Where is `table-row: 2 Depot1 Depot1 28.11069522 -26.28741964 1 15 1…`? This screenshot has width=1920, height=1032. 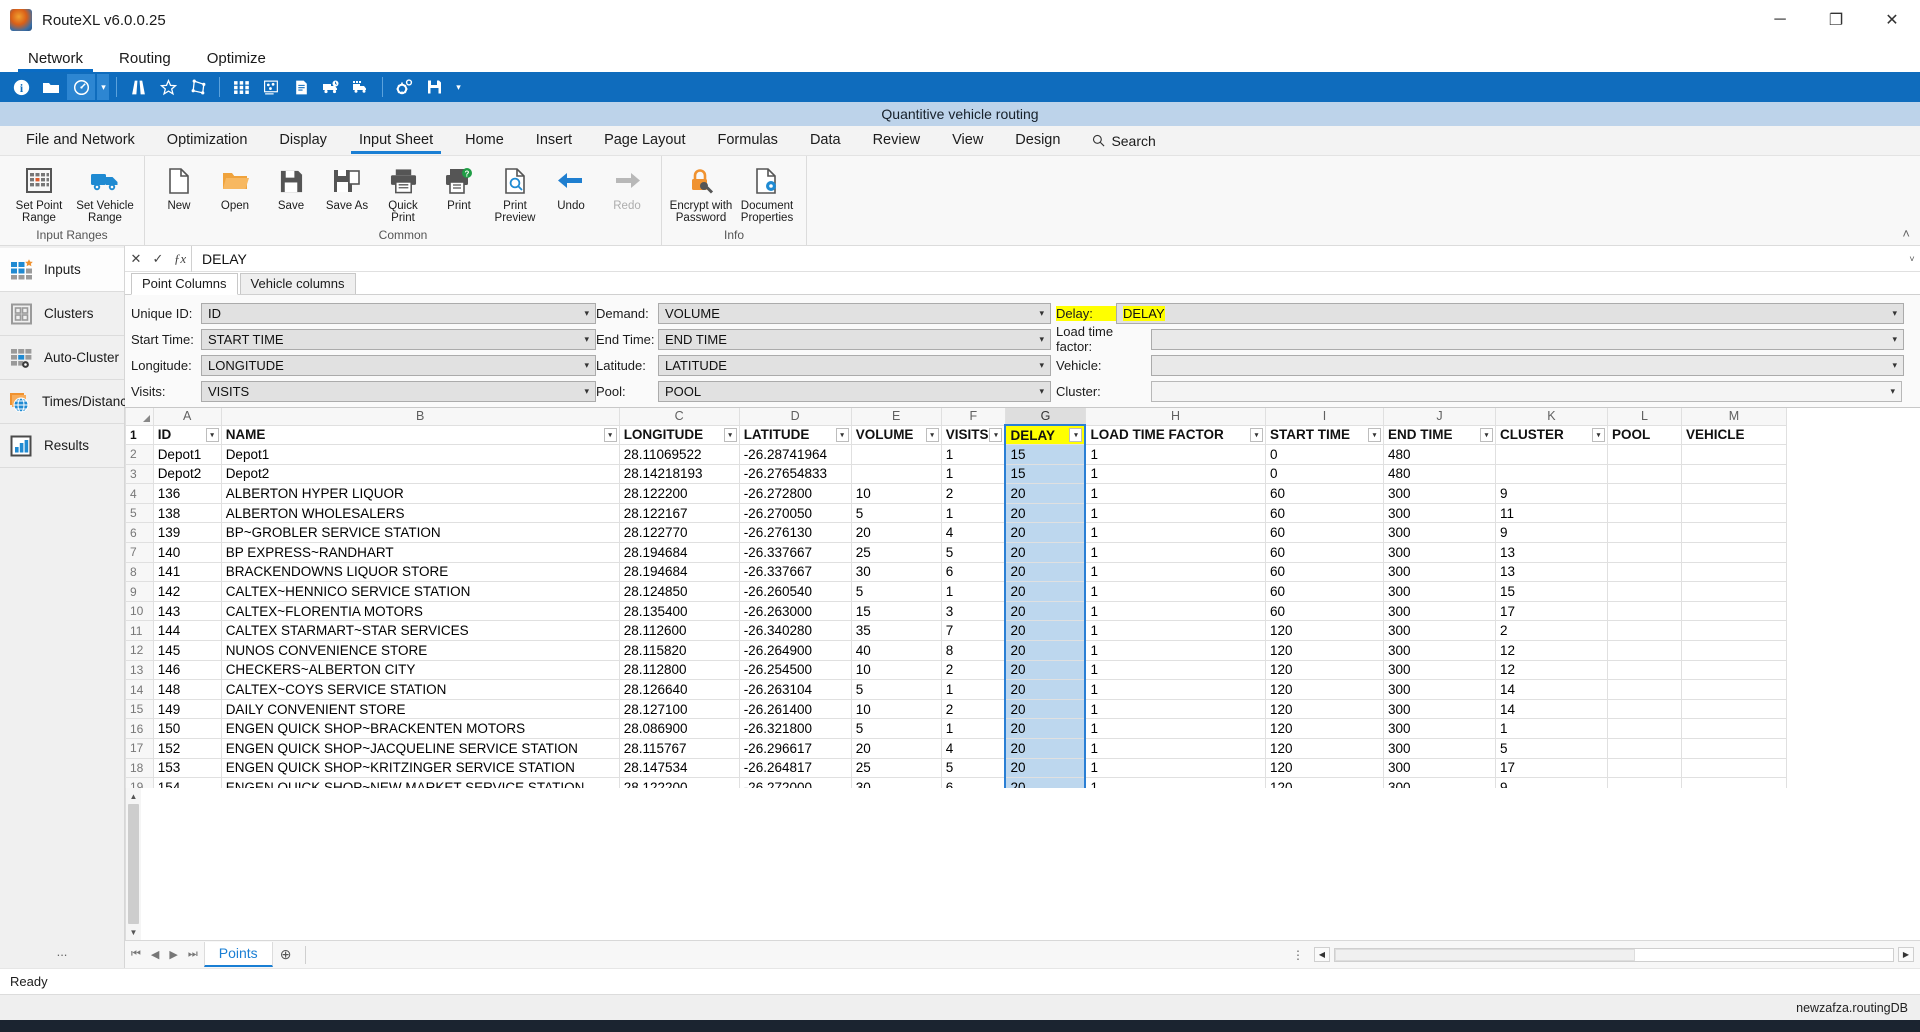 table-row: 2 Depot1 Depot1 28.11069522 -26.28741964 1 15 1… is located at coordinates (956, 454).